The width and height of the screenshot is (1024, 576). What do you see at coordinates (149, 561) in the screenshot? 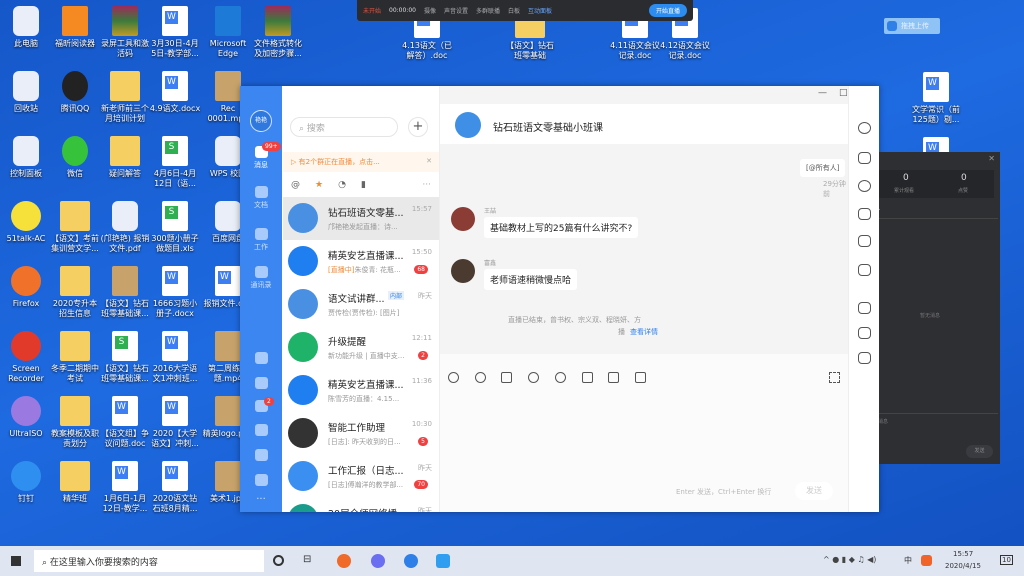
I see `taskbar-search: ⌕ 在这里输入你要搜索的内容` at bounding box center [149, 561].